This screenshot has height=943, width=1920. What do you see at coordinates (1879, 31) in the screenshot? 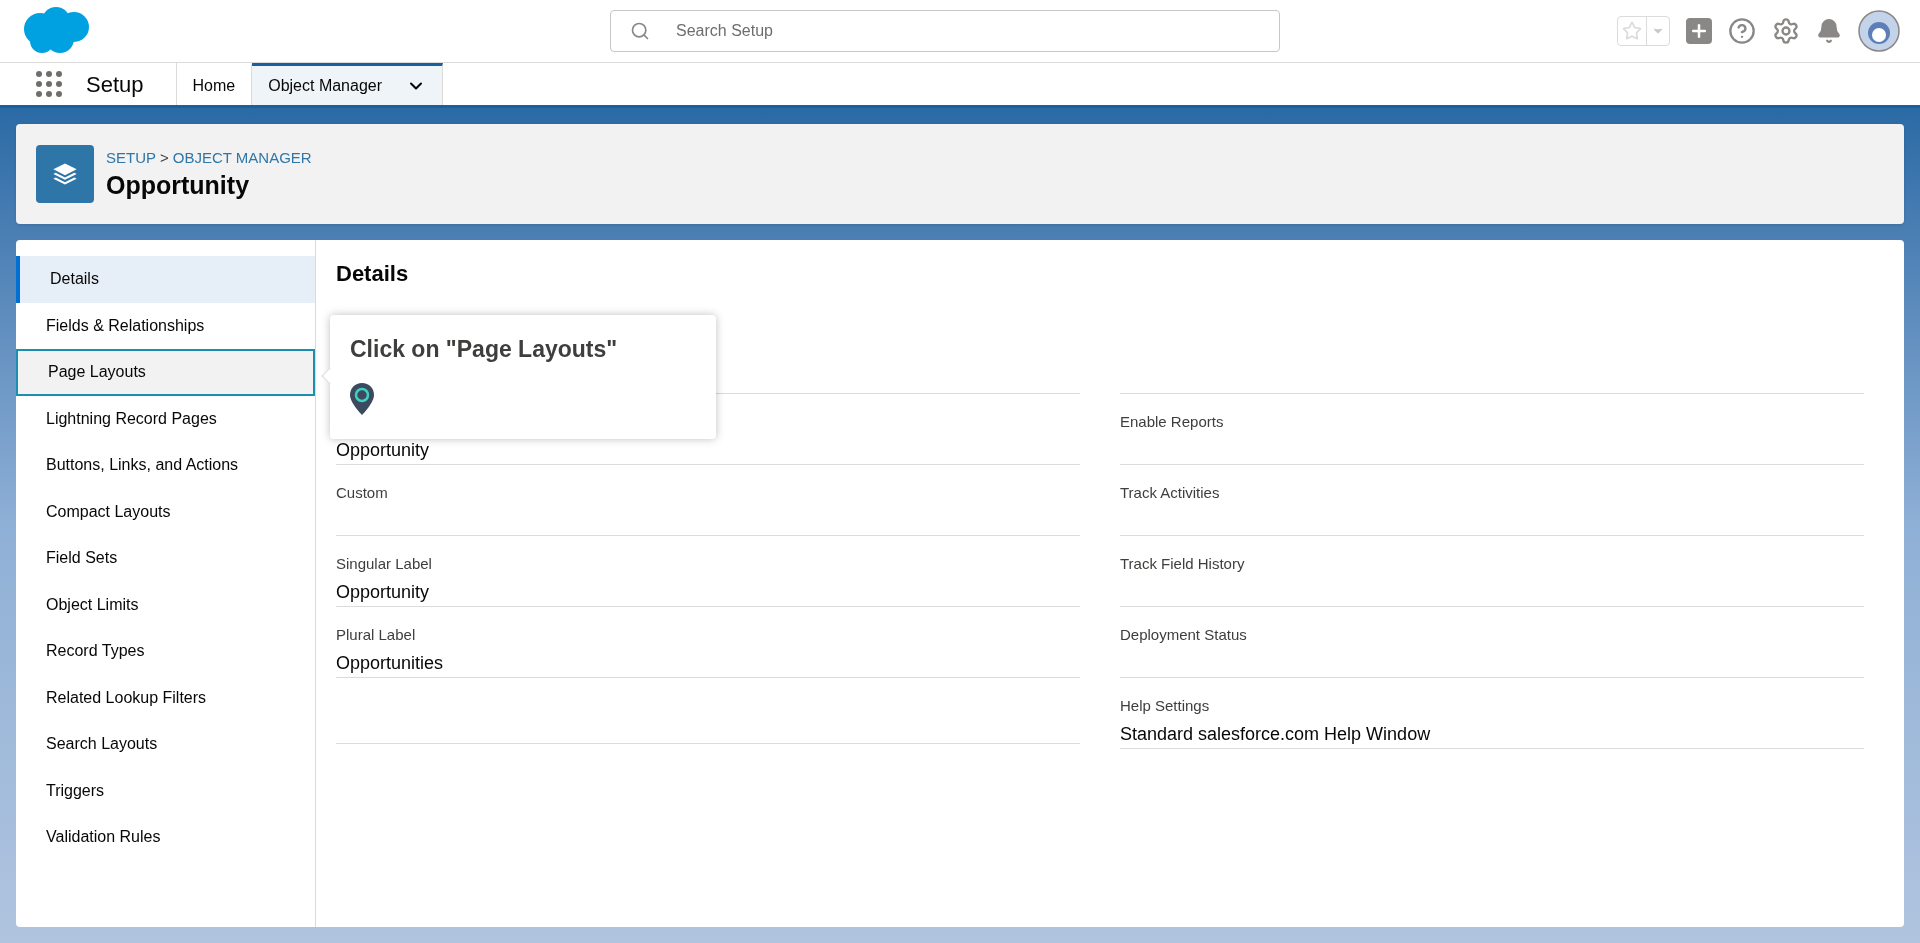
I see `avatar-icon` at bounding box center [1879, 31].